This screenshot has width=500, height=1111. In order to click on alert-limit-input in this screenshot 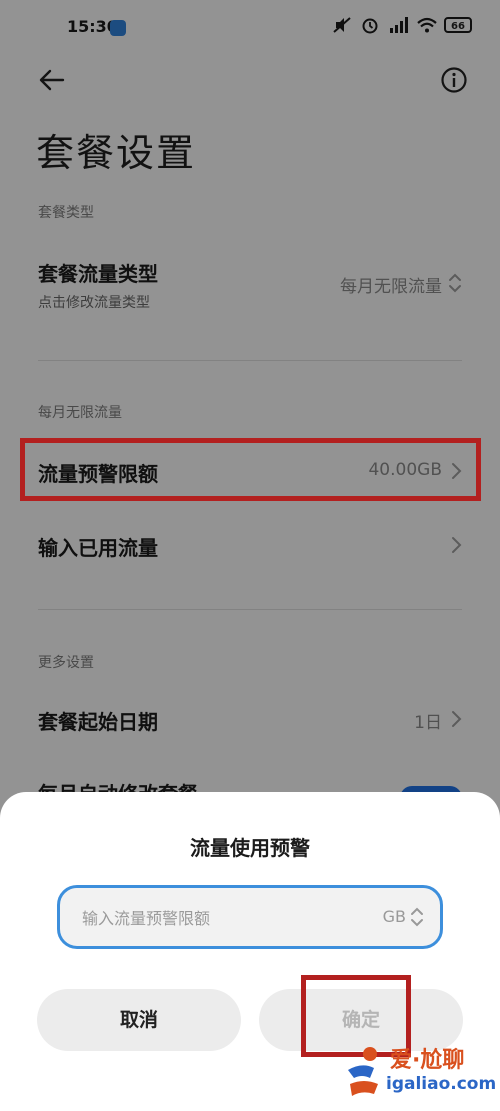, I will do `click(227, 918)`.